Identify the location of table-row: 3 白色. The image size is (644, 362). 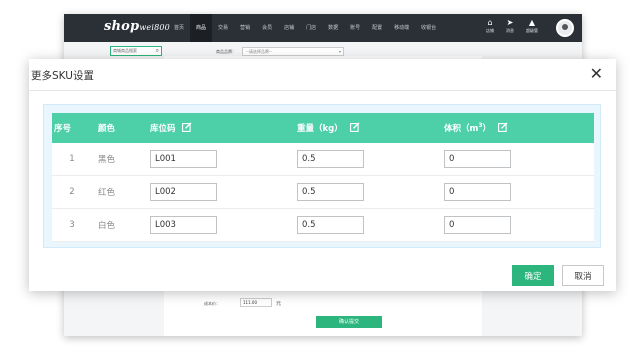
(323, 225).